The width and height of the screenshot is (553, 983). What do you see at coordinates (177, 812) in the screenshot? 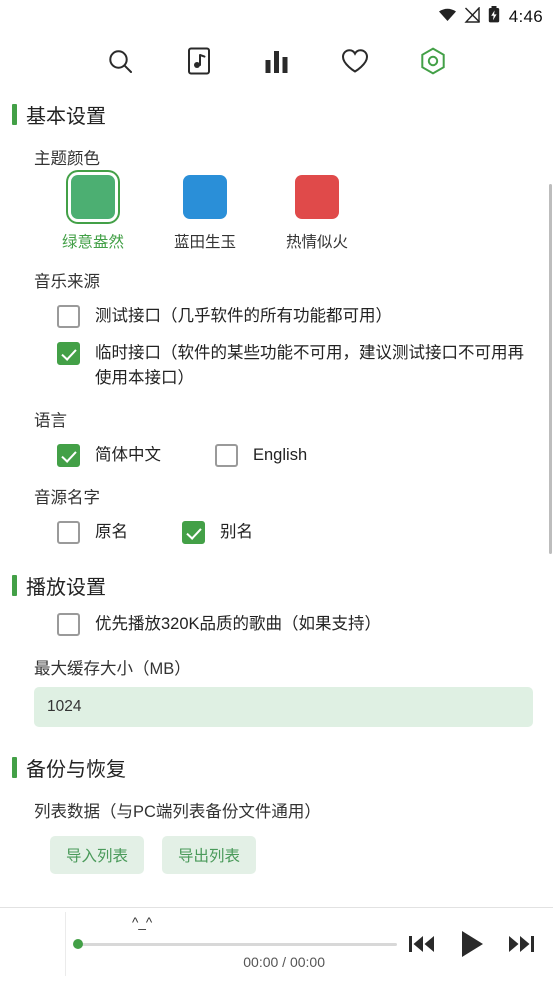
I see `list-data-label: 列表数据（与PC端列表备份文件通用）` at bounding box center [177, 812].